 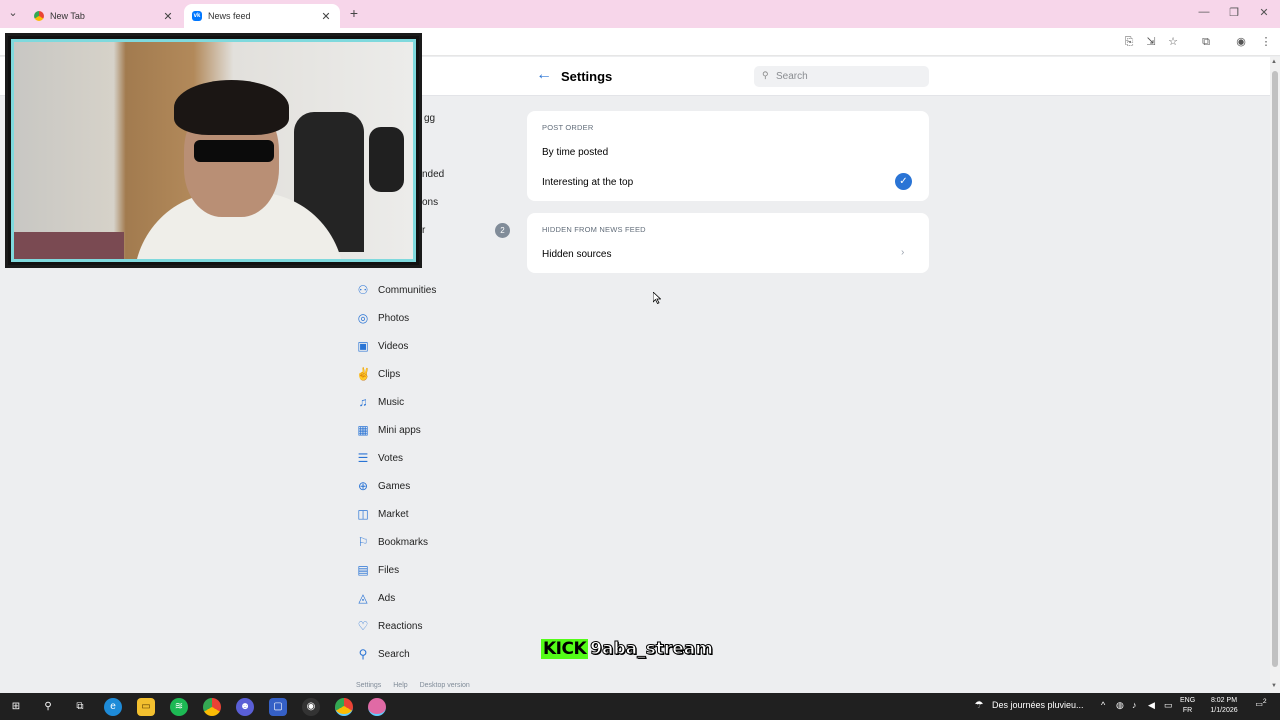 What do you see at coordinates (234, 151) in the screenshot?
I see `webcam-sunglasses` at bounding box center [234, 151].